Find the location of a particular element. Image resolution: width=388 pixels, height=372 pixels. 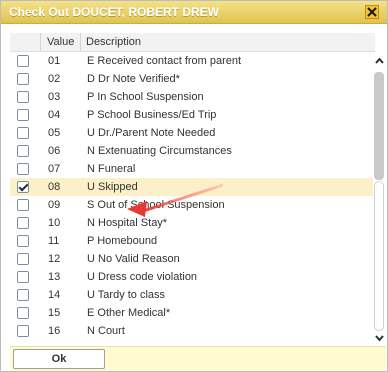

list-item: 01 E Received contact from parent is located at coordinates (191, 61).